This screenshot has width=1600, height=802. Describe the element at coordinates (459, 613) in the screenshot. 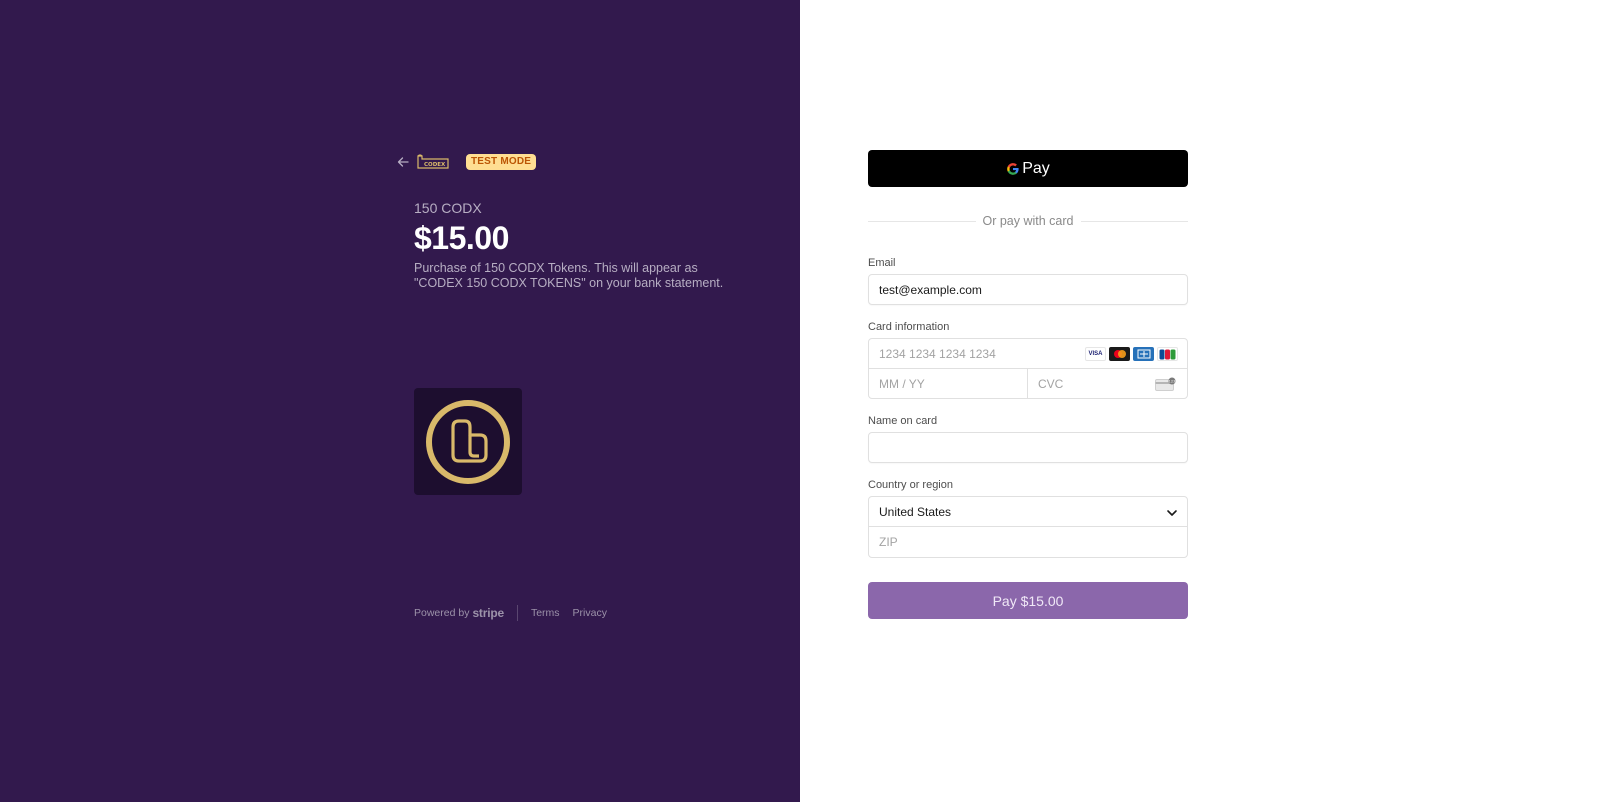

I see `powered-by: Powered by stripe` at that location.